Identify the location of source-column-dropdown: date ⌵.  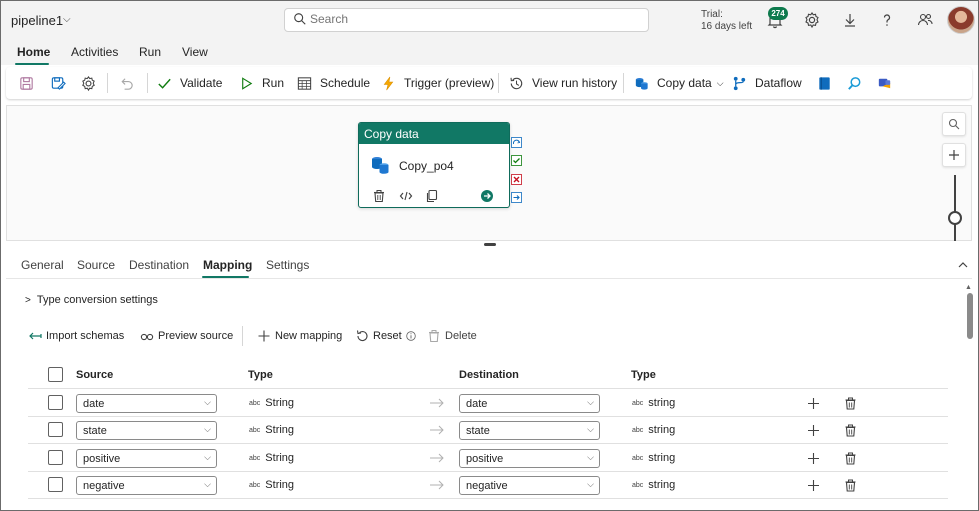
(146, 403).